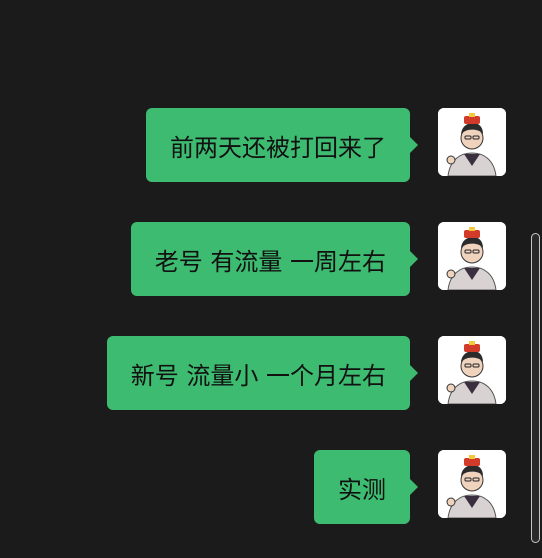  I want to click on message-bubble: 前两天还被打回来了, so click(282, 145).